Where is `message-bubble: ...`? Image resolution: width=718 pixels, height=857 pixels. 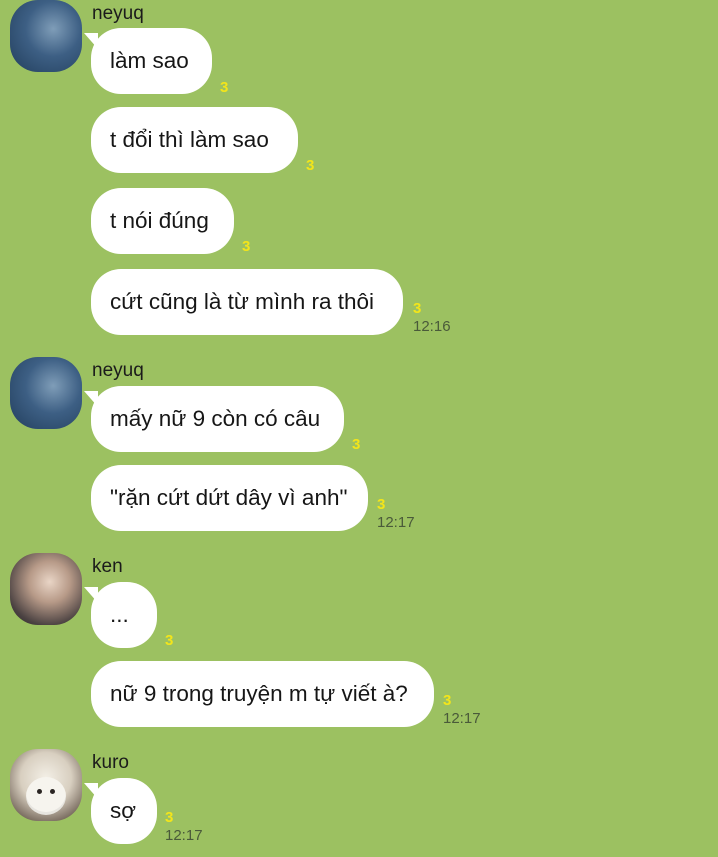 message-bubble: ... is located at coordinates (124, 615).